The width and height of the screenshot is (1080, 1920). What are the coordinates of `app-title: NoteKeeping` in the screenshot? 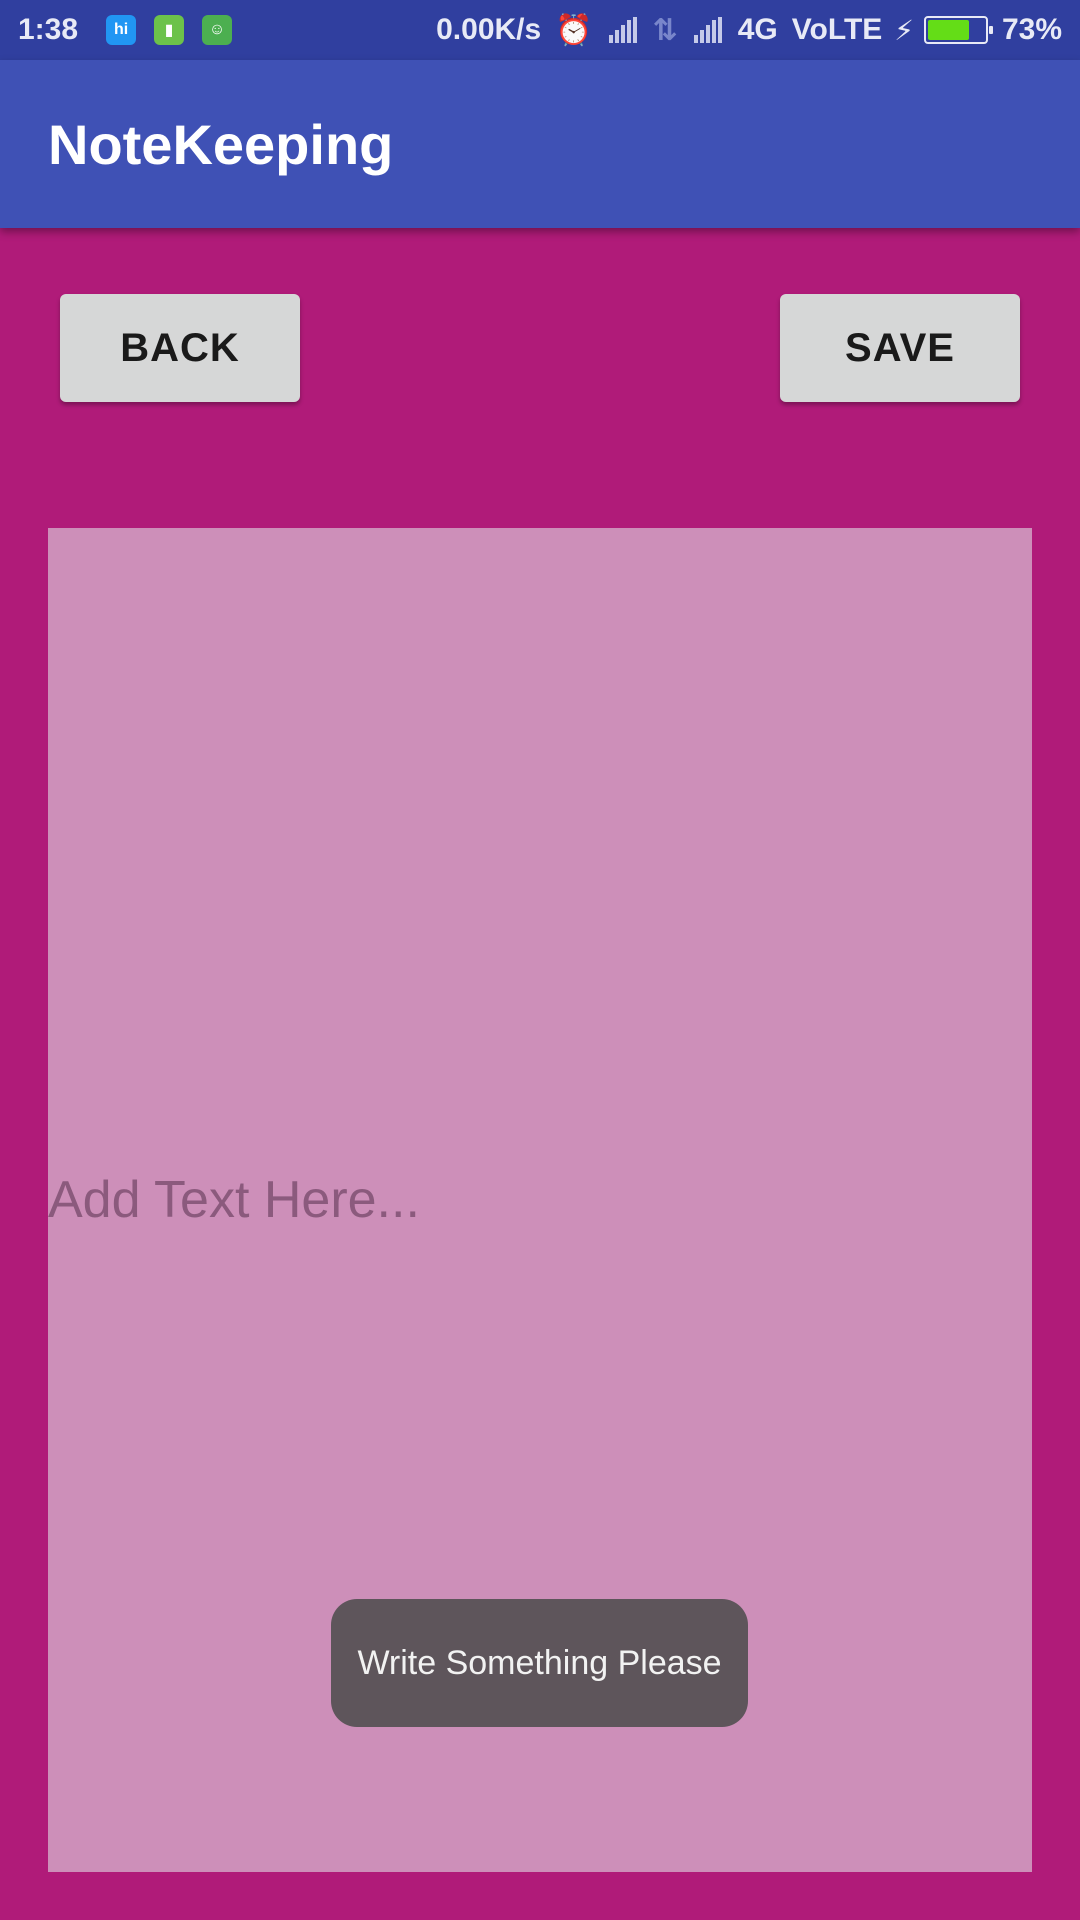 It's located at (221, 144).